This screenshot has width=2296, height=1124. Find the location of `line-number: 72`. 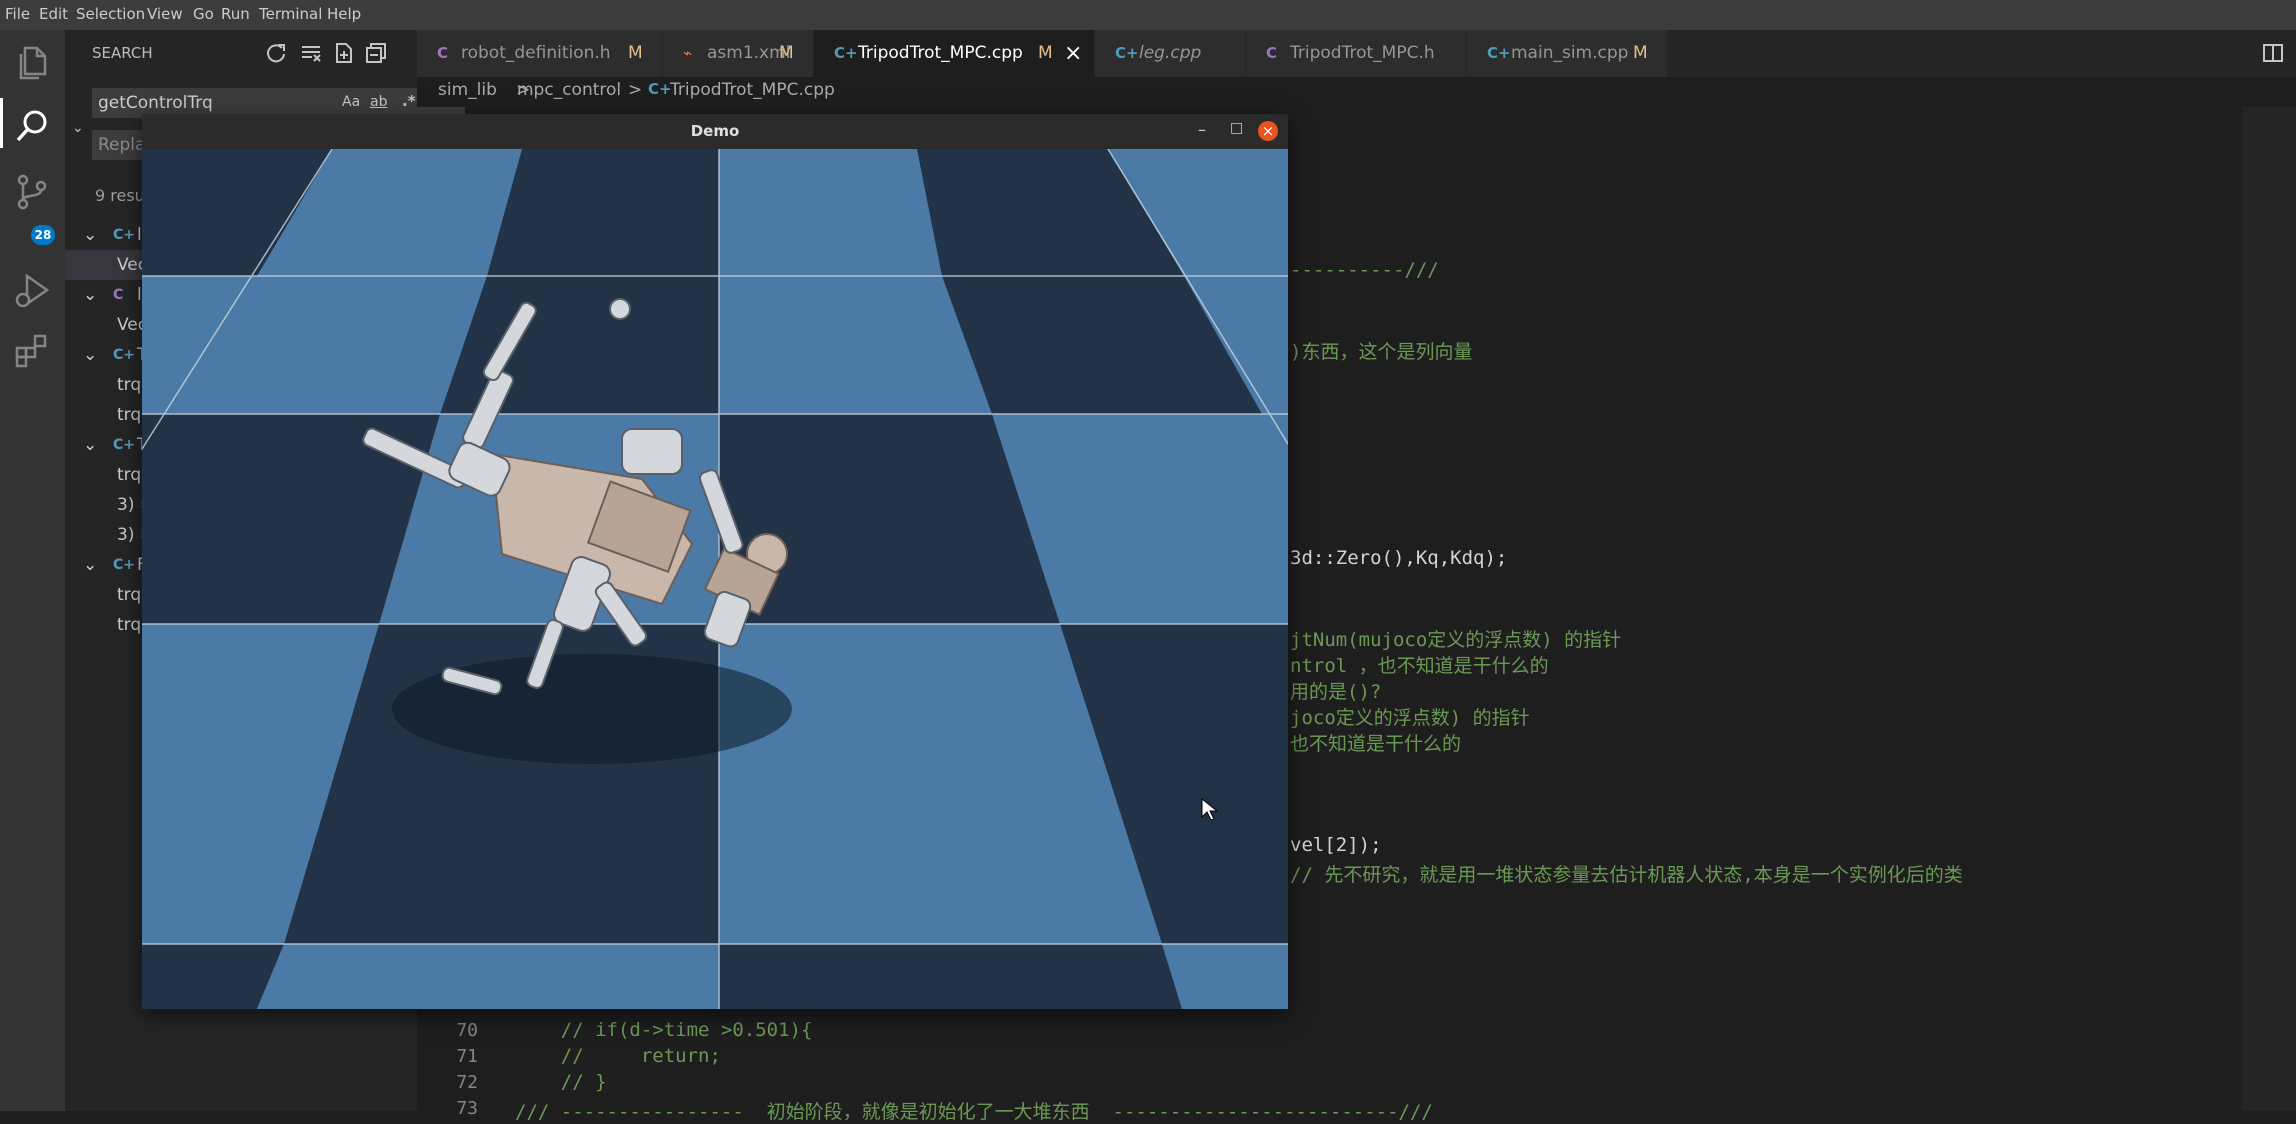

line-number: 72 is located at coordinates (467, 1082).